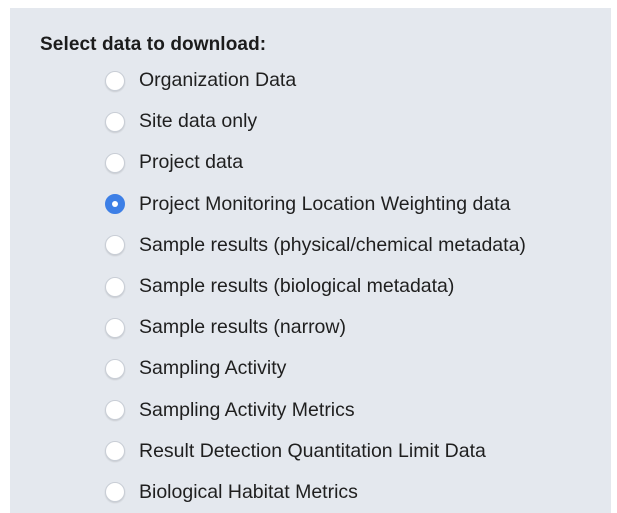 The image size is (617, 513). Describe the element at coordinates (247, 409) in the screenshot. I see `option-label: Sampling Activity Metrics` at that location.